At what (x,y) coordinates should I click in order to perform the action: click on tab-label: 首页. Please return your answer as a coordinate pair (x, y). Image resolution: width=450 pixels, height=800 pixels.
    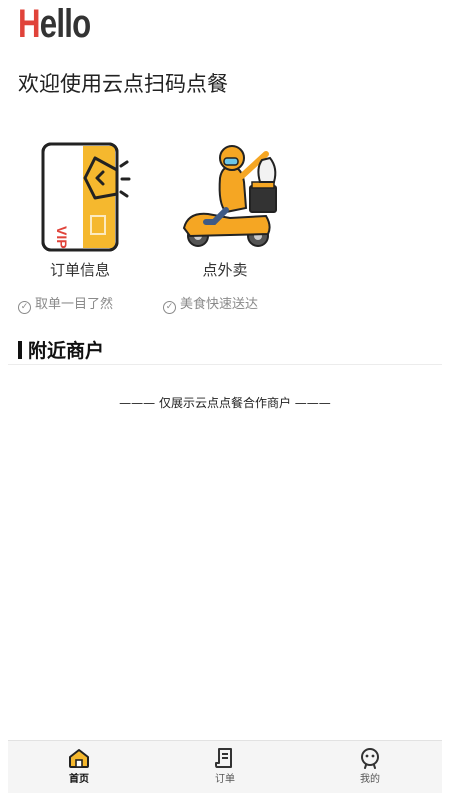
    Looking at the image, I should click on (79, 779).